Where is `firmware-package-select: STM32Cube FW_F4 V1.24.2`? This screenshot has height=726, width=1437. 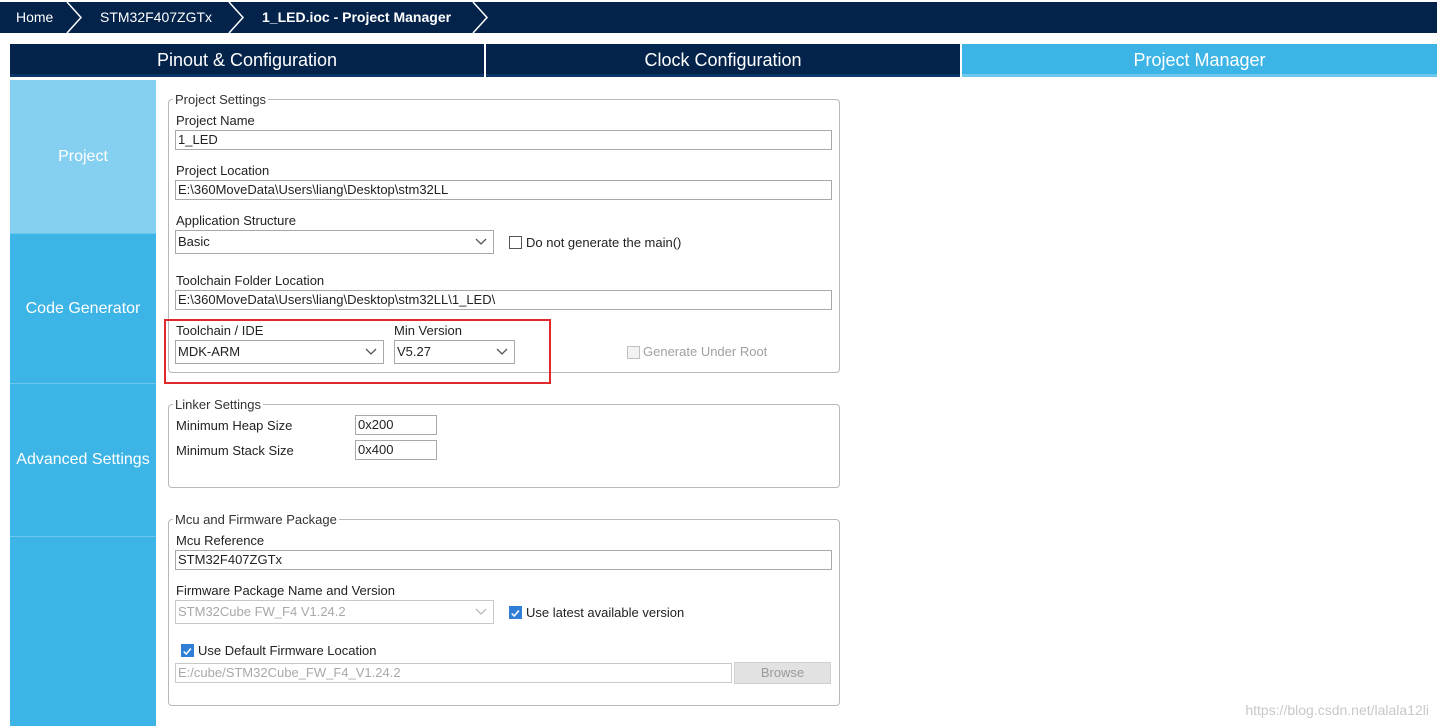
firmware-package-select: STM32Cube FW_F4 V1.24.2 is located at coordinates (334, 612).